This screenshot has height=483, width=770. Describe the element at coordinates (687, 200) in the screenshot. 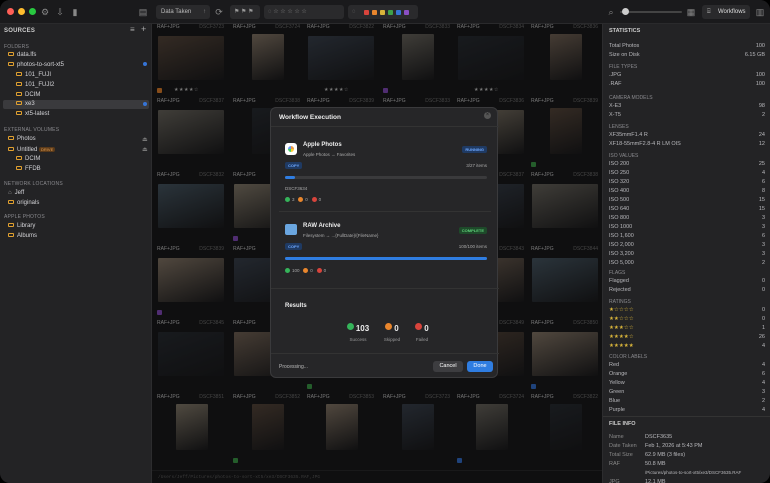

I see `iso-row: ISO 500 15` at that location.